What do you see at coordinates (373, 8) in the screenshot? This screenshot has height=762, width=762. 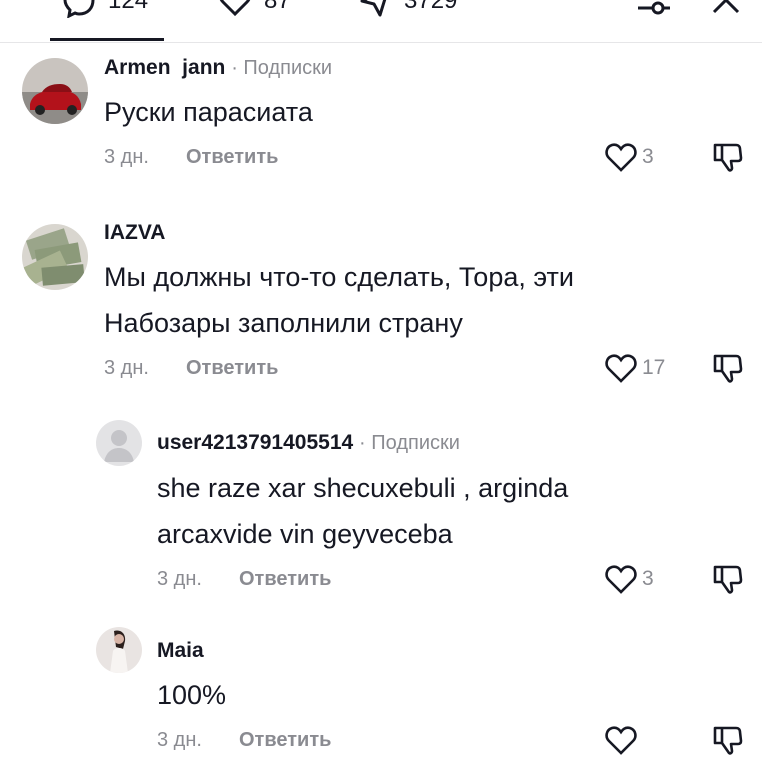 I see `share-icon` at bounding box center [373, 8].